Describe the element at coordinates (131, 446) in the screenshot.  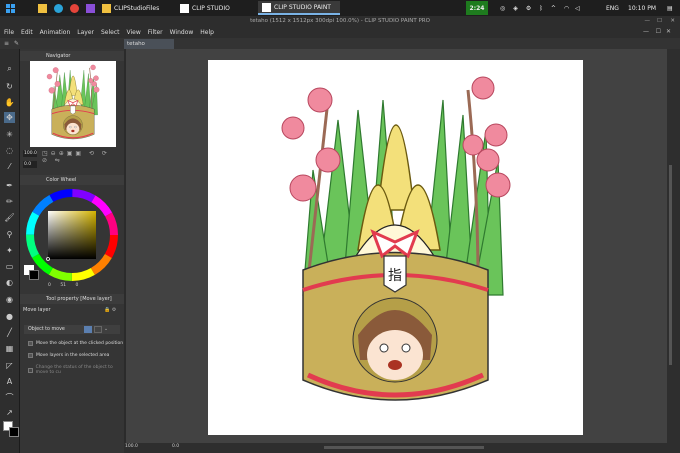
I see `status-zoom: 100.0` at that location.